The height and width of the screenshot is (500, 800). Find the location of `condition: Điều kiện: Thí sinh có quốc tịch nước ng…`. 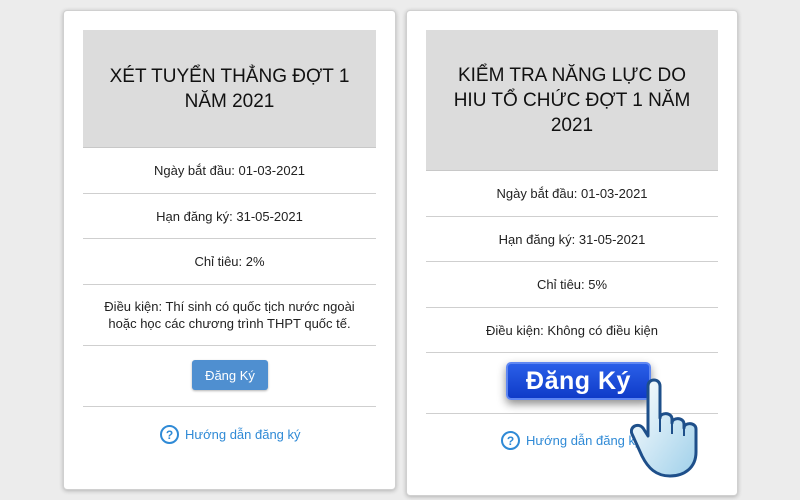

condition: Điều kiện: Thí sinh có quốc tịch nước ng… is located at coordinates (229, 315).